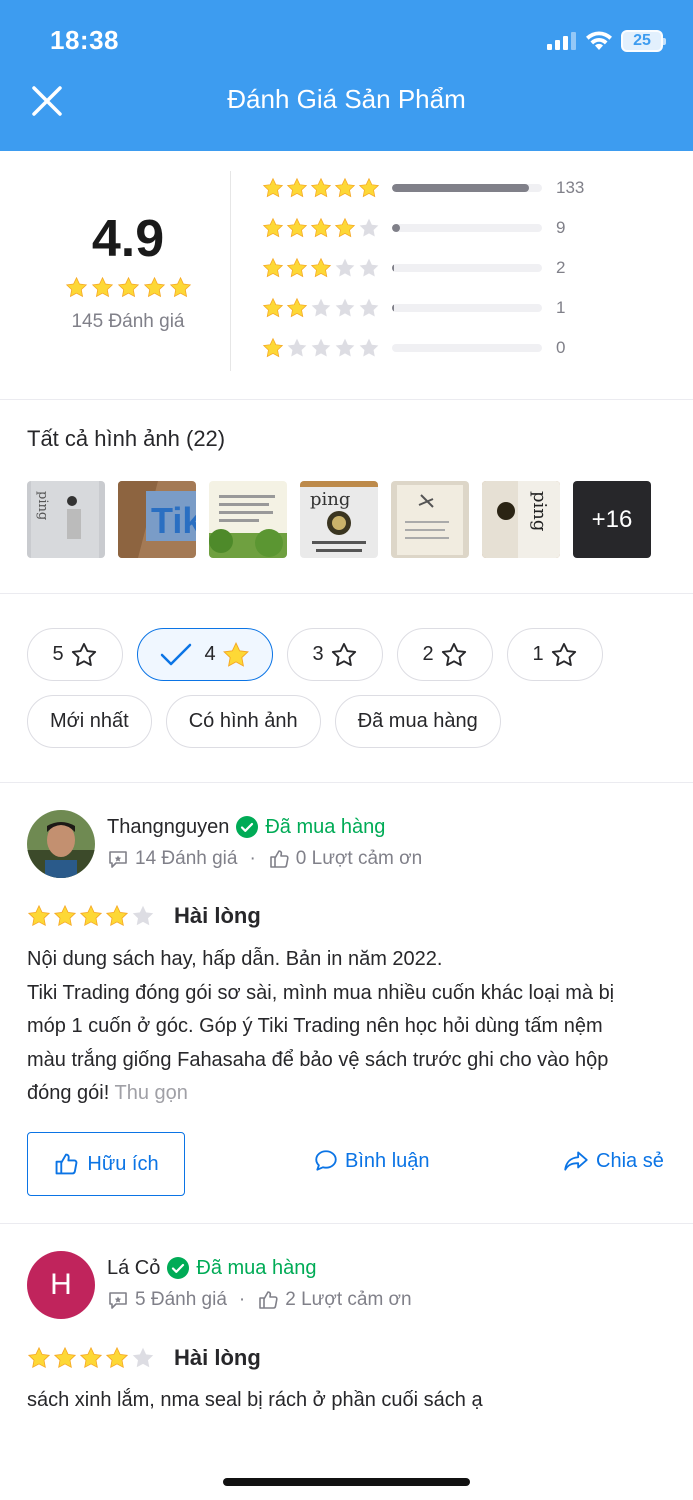  Describe the element at coordinates (243, 721) in the screenshot. I see `filter-with-images: Có hình ảnh` at that location.